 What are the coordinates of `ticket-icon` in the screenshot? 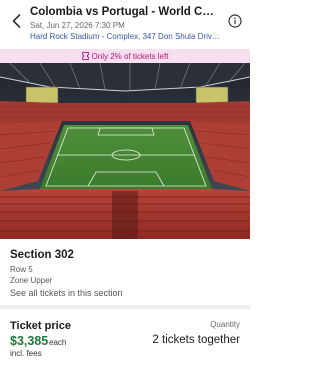 It's located at (85, 56).